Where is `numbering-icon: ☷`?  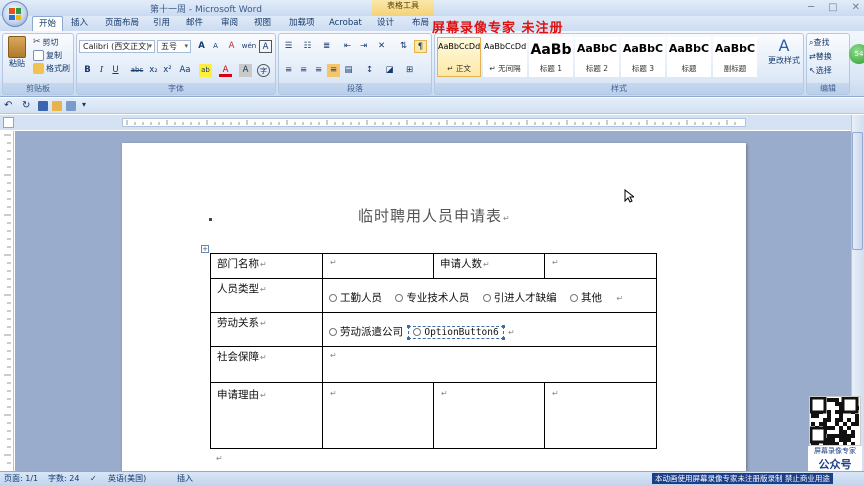
numbering-icon: ☷ is located at coordinates (307, 46).